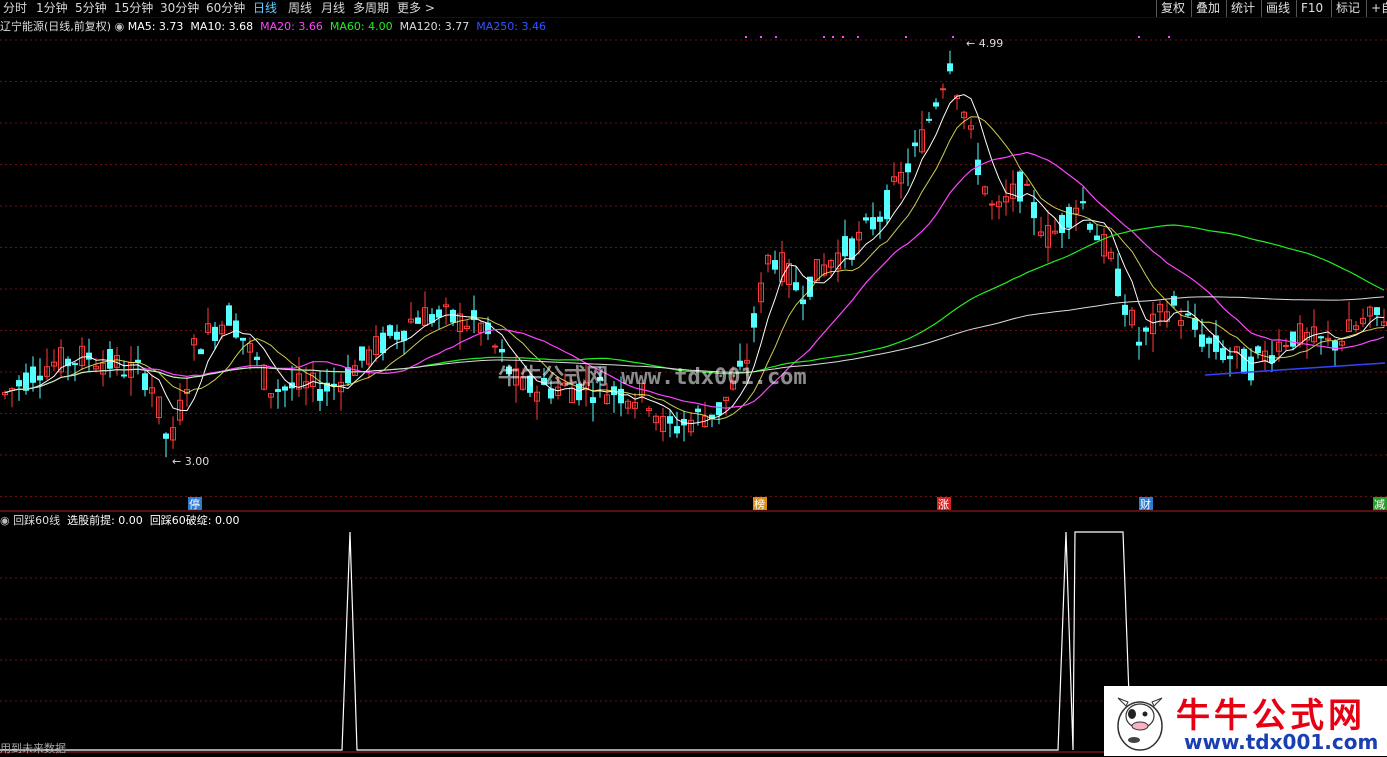 This screenshot has height=757, width=1387. I want to click on ma60-value: MA60: 4.00, so click(361, 26).